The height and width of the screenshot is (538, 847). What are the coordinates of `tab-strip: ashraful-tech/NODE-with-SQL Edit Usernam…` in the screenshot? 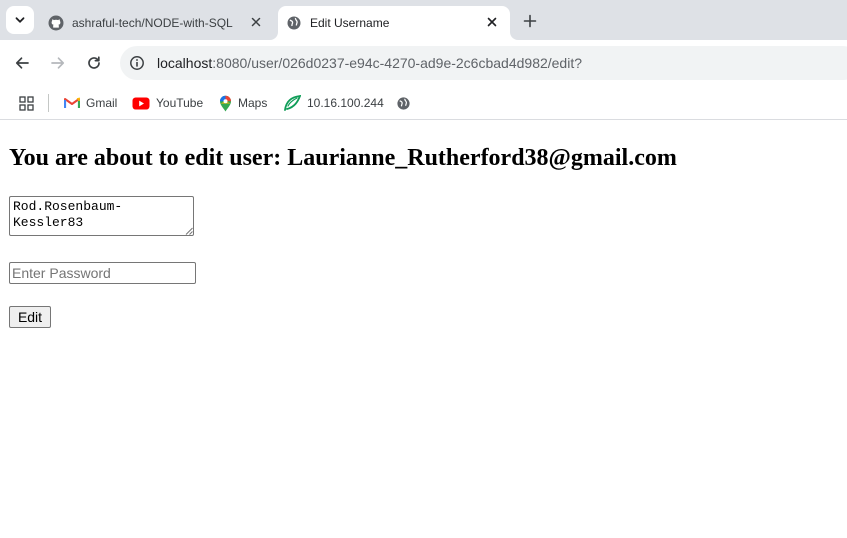 It's located at (423, 20).